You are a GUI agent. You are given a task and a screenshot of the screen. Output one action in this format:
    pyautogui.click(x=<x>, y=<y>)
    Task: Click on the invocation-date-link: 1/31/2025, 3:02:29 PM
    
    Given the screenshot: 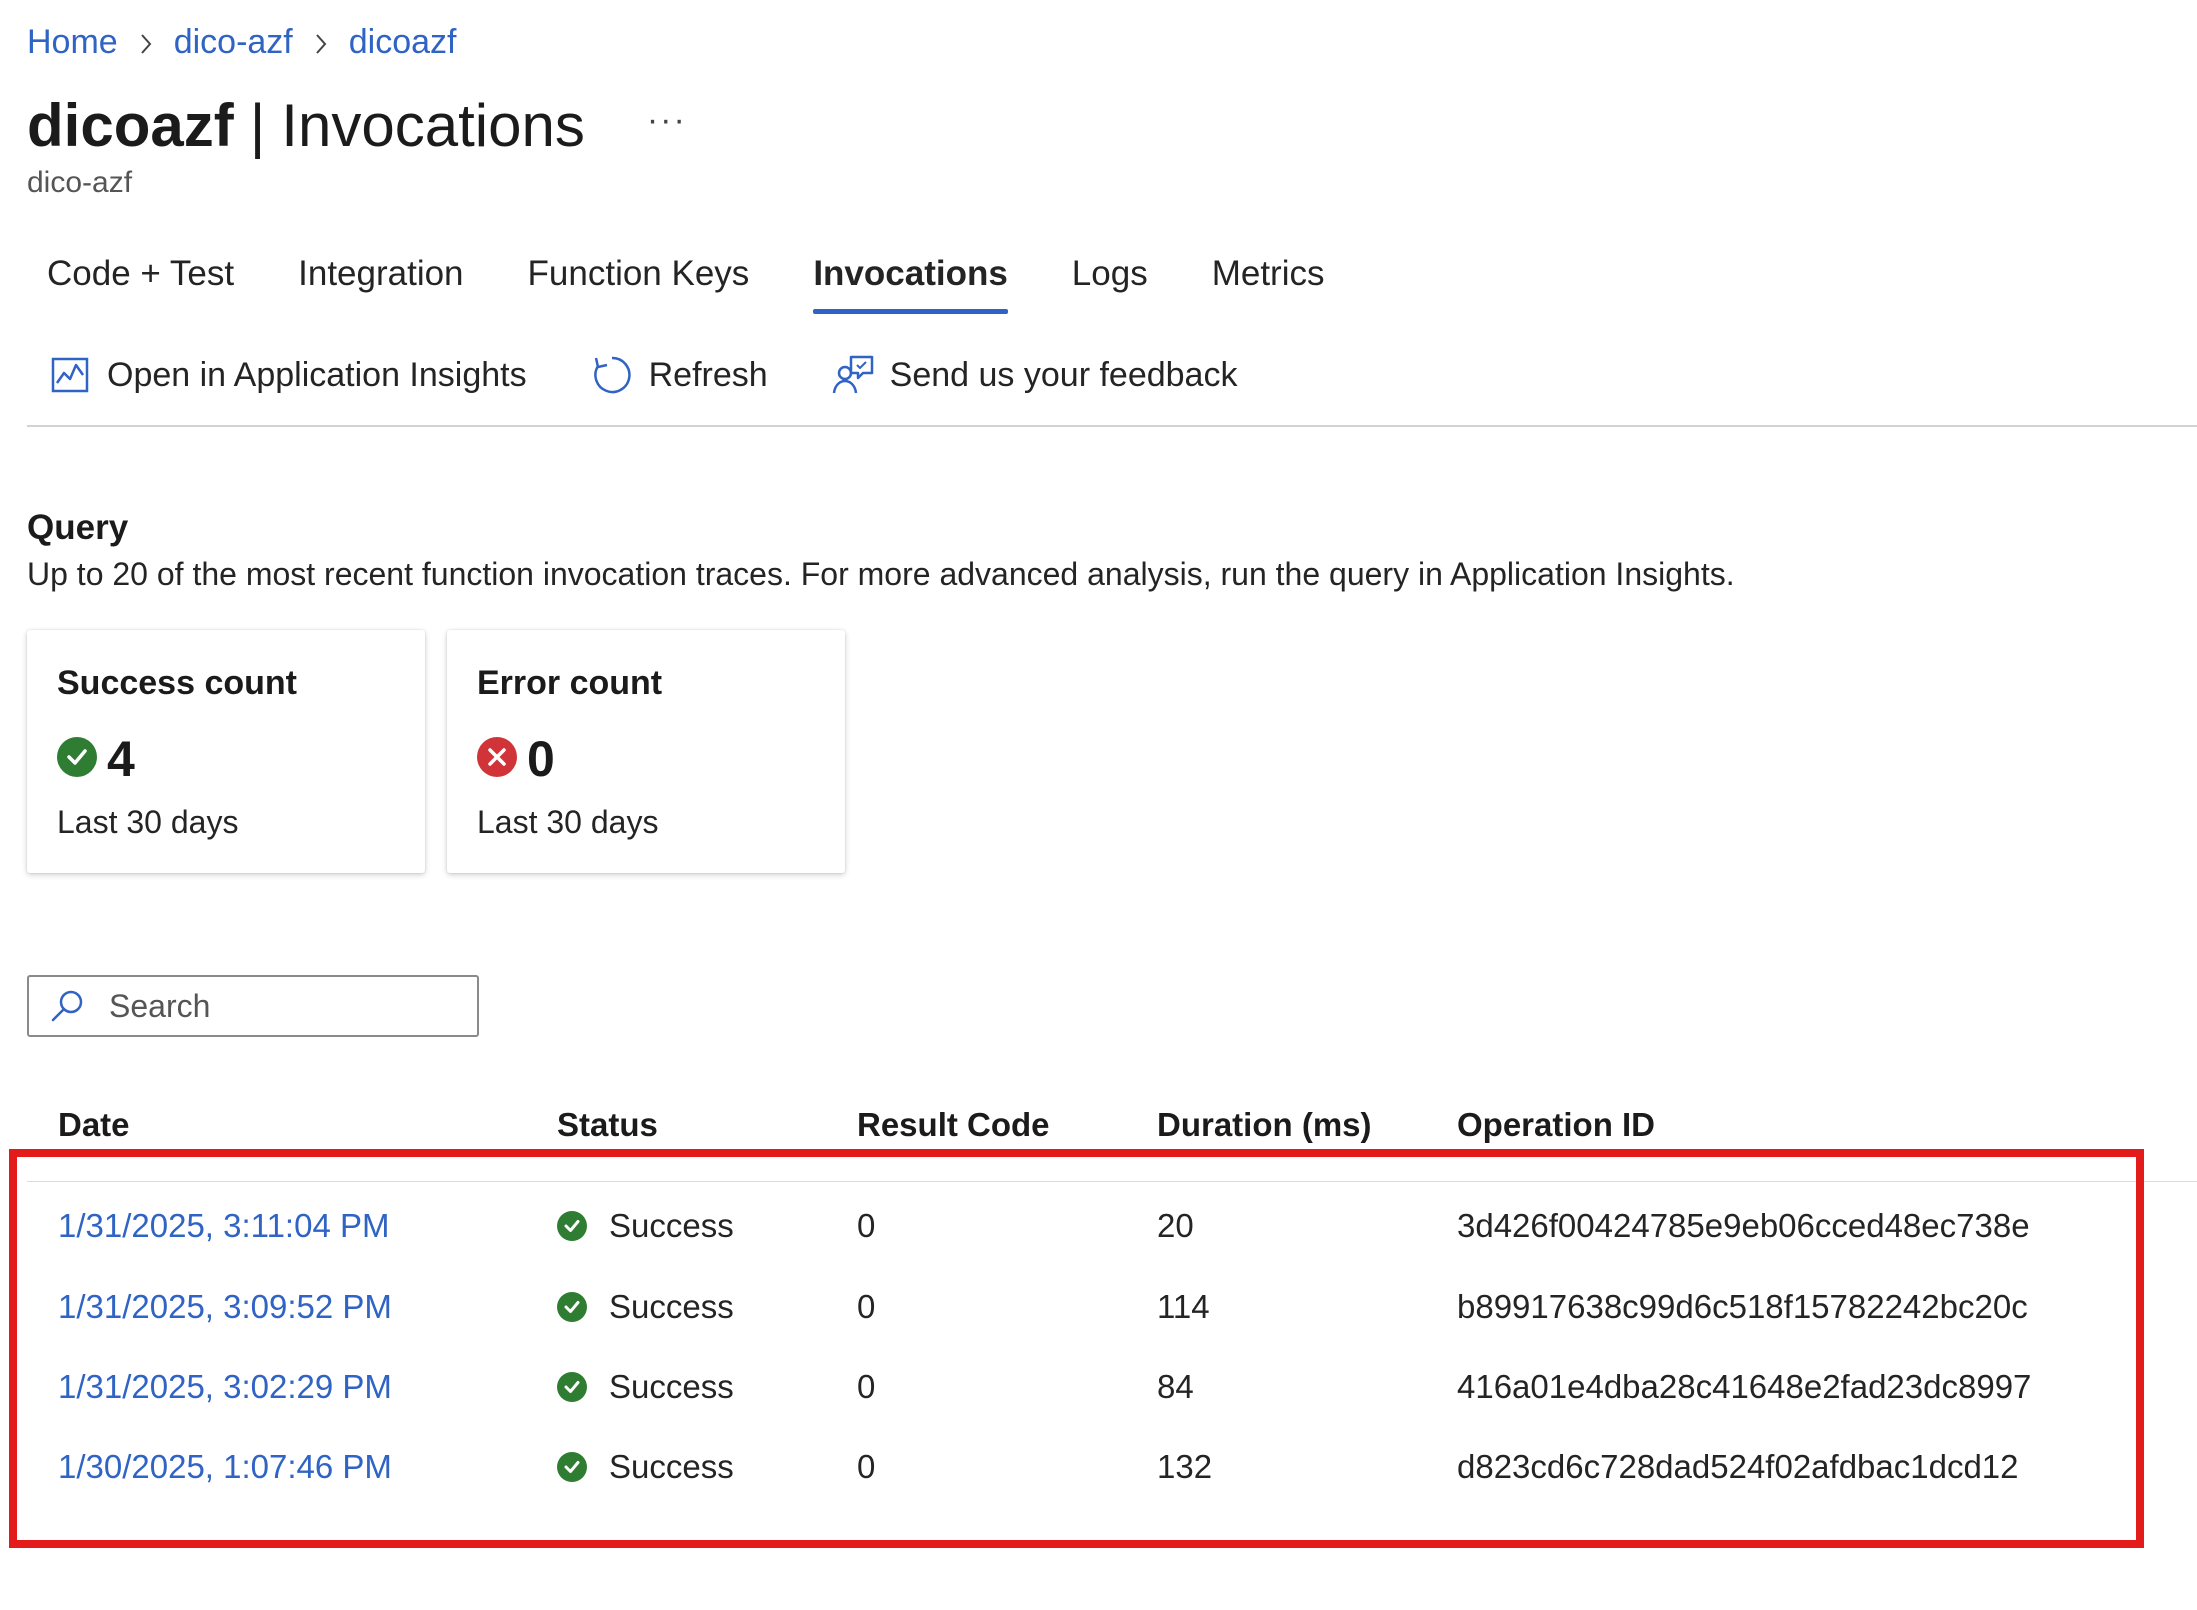 What is the action you would take?
    pyautogui.click(x=225, y=1386)
    